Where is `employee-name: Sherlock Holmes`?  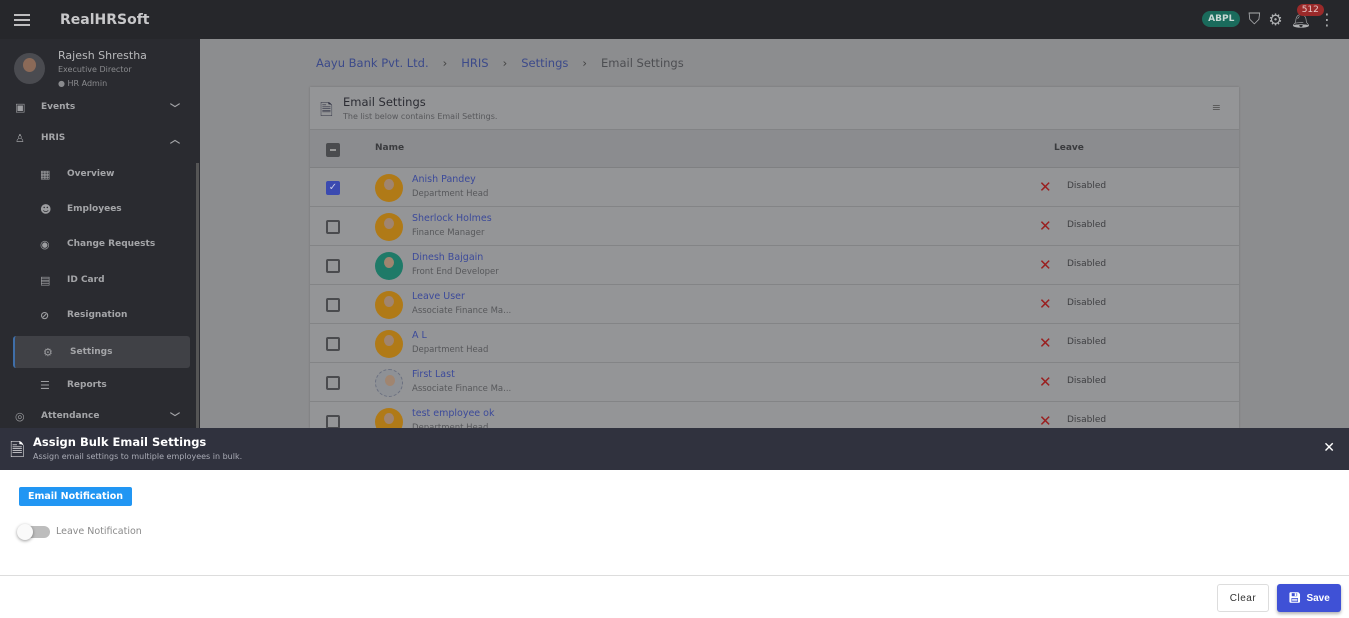
employee-name: Sherlock Holmes is located at coordinates (452, 218).